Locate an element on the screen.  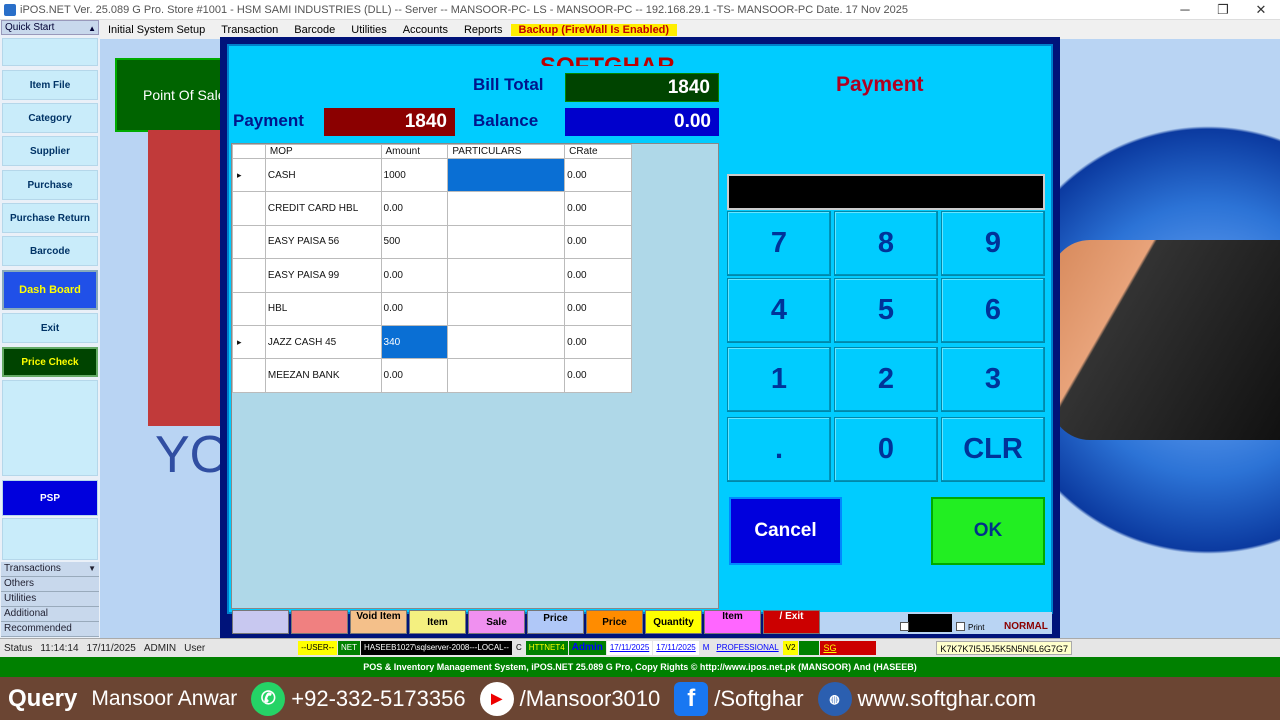
restore-icon: ❐ is located at coordinates (1223, 10).